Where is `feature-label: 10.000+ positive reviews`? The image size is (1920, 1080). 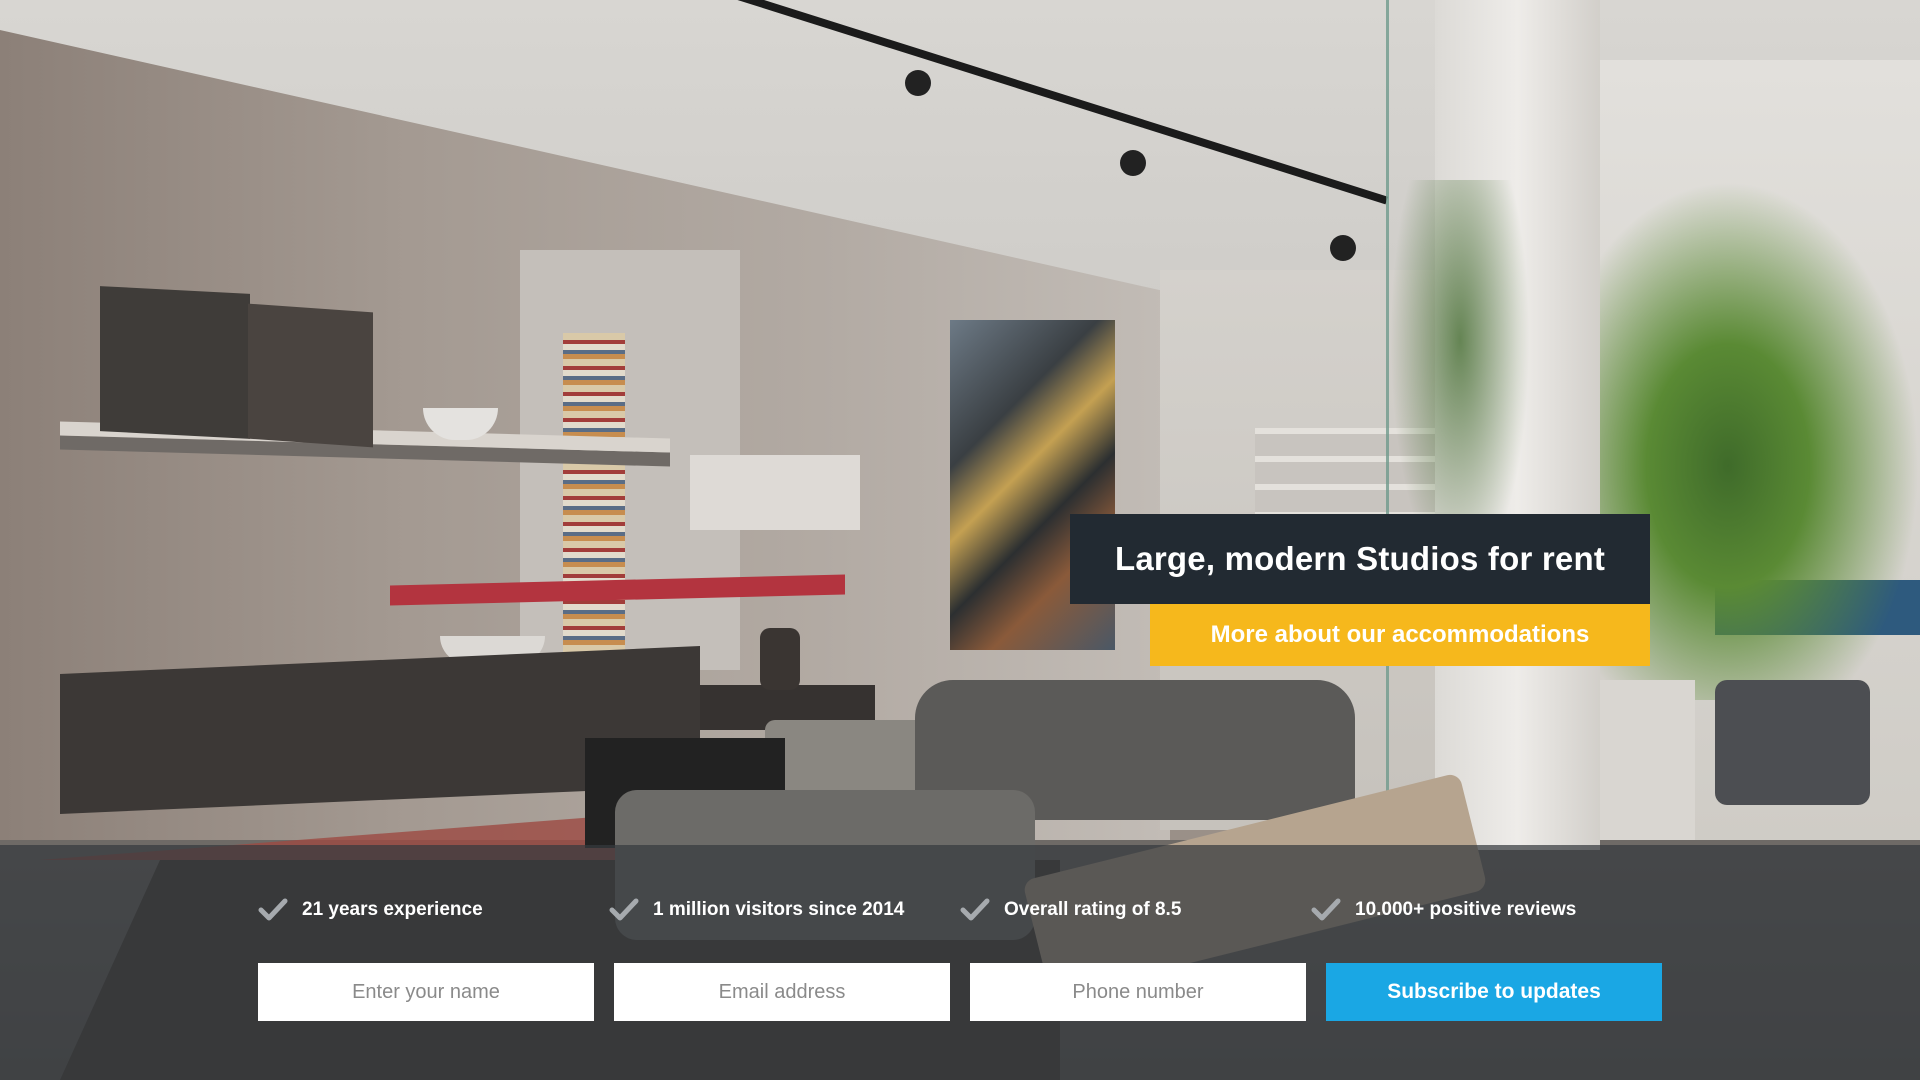 feature-label: 10.000+ positive reviews is located at coordinates (1466, 909).